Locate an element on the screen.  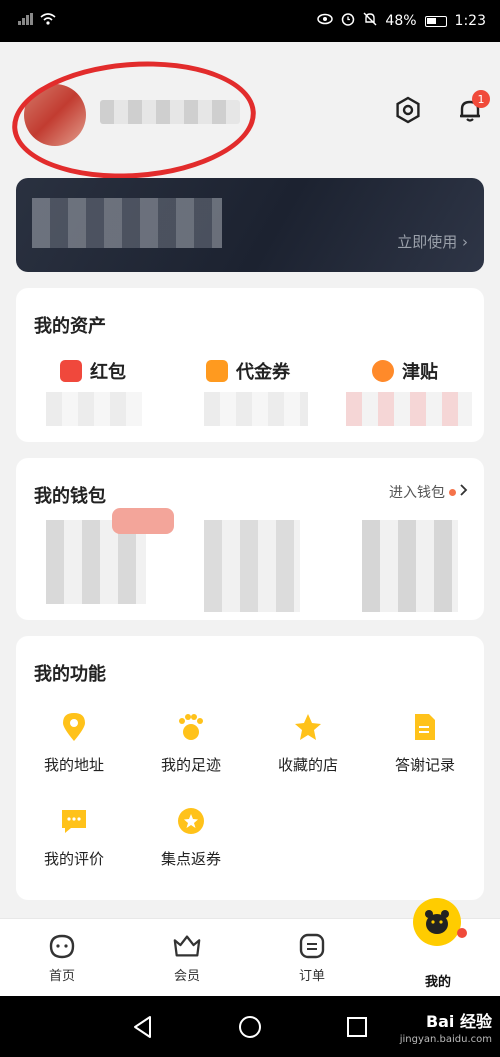
order-list-icon is located at coordinates (312, 946).